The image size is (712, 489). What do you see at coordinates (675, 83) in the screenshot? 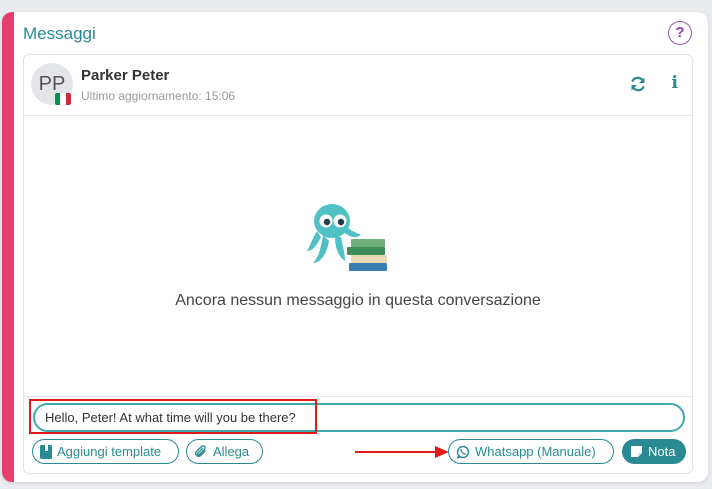
I see `info-icon: i` at bounding box center [675, 83].